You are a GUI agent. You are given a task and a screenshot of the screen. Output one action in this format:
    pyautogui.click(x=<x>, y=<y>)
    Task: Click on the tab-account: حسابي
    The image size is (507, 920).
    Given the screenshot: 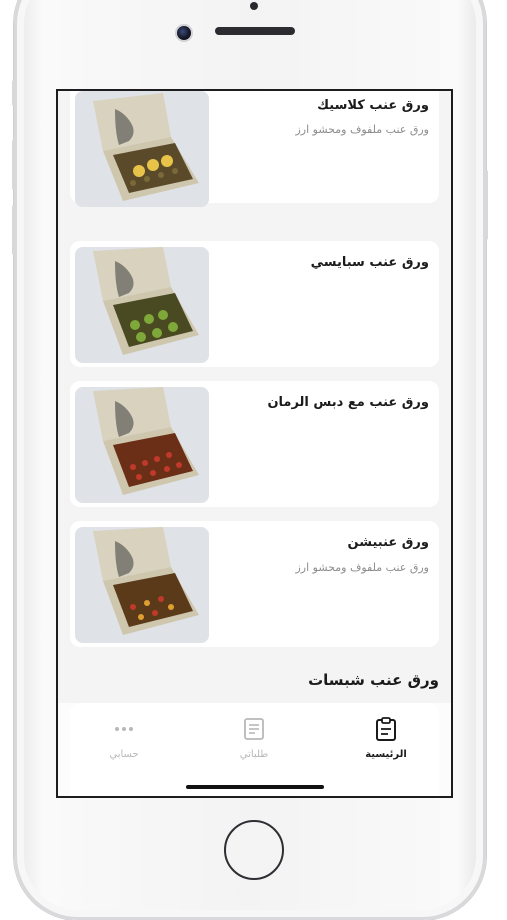 What is the action you would take?
    pyautogui.click(x=124, y=738)
    